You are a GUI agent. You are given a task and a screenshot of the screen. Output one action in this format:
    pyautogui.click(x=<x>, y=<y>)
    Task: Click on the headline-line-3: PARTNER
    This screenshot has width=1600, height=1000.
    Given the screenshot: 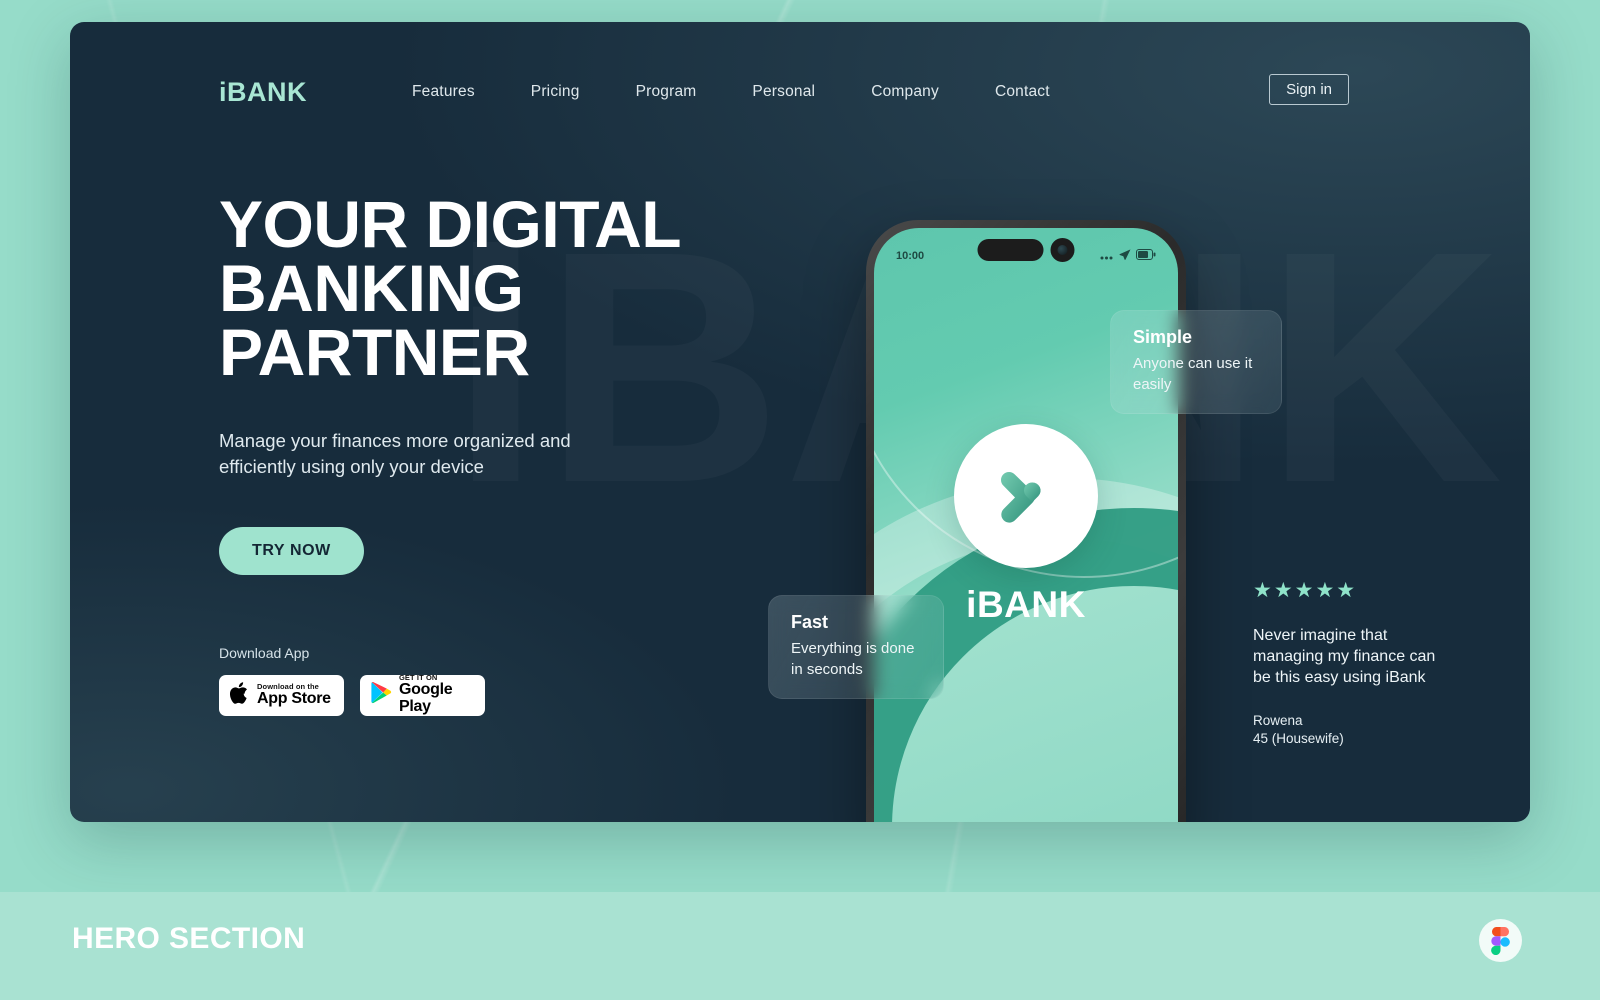 What is the action you would take?
    pyautogui.click(x=374, y=352)
    